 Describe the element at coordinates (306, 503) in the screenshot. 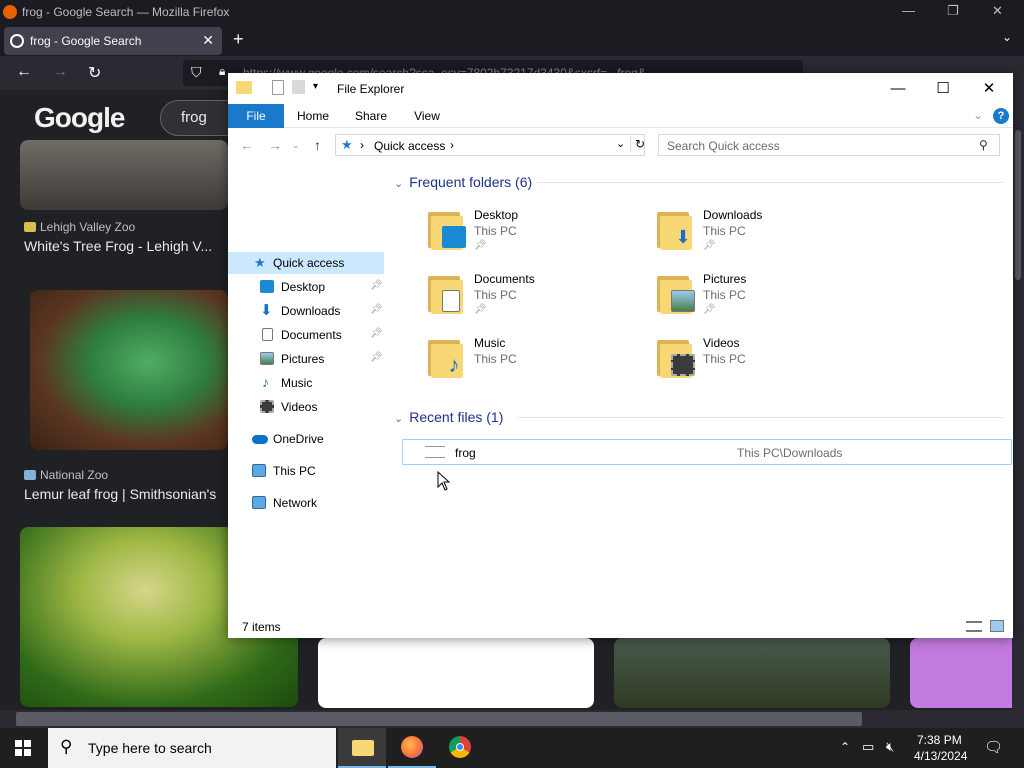

I see `nav-item-network: Network` at that location.